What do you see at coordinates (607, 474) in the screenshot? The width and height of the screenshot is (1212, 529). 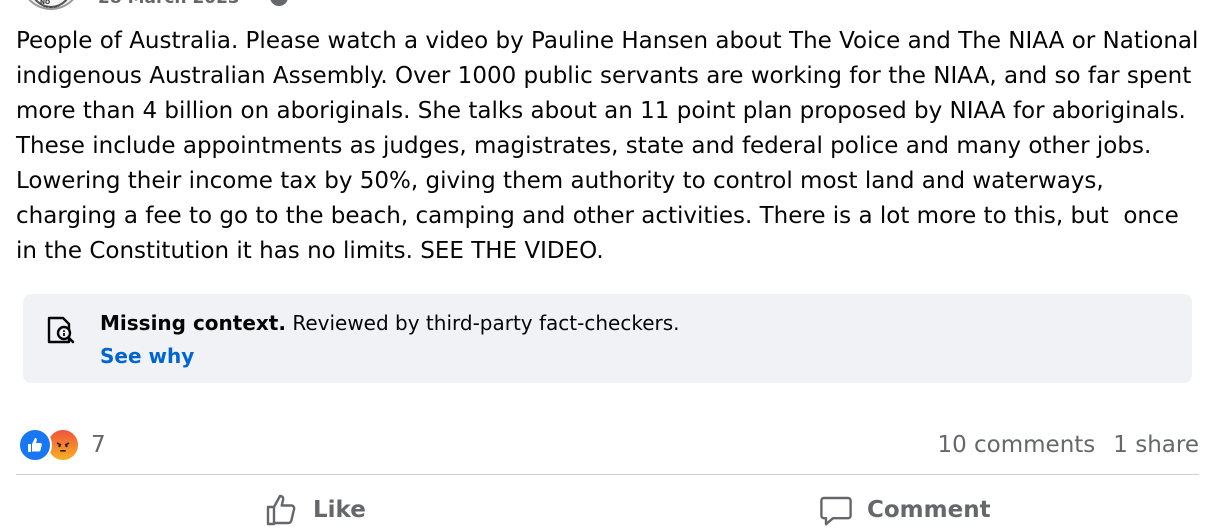 I see `divider` at bounding box center [607, 474].